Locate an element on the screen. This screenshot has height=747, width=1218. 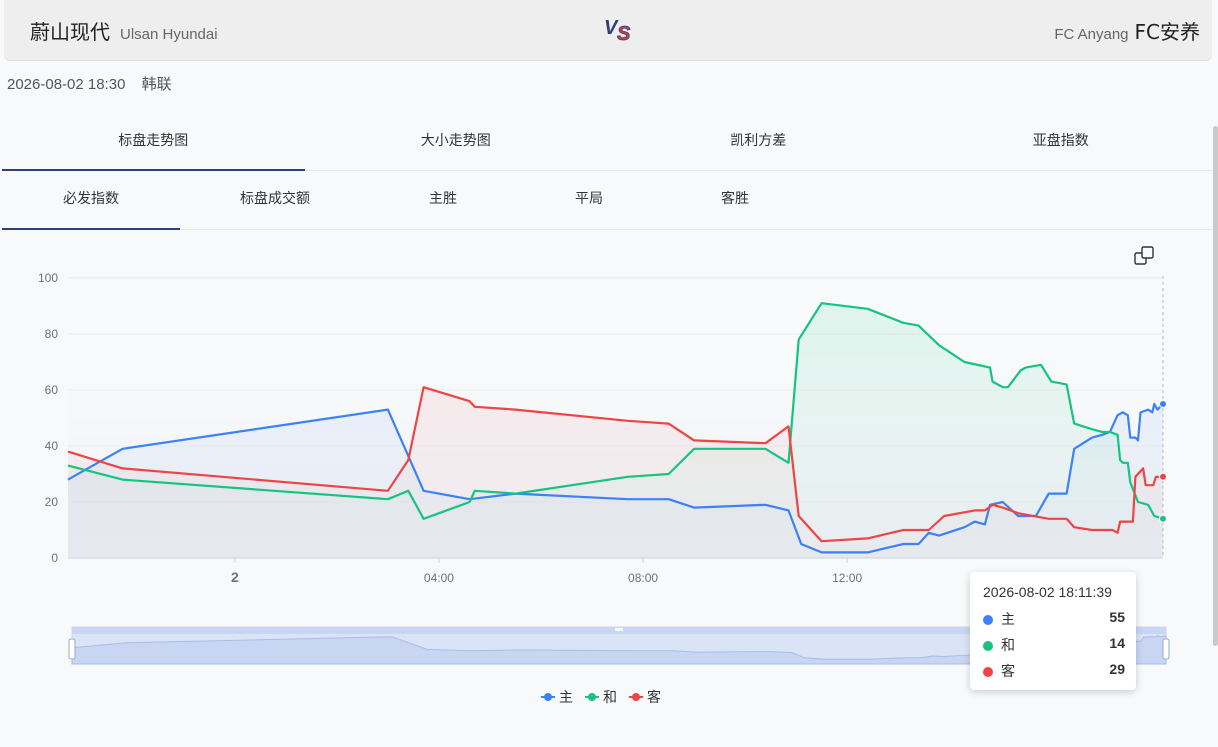
zoom-grip is located at coordinates (619, 629).